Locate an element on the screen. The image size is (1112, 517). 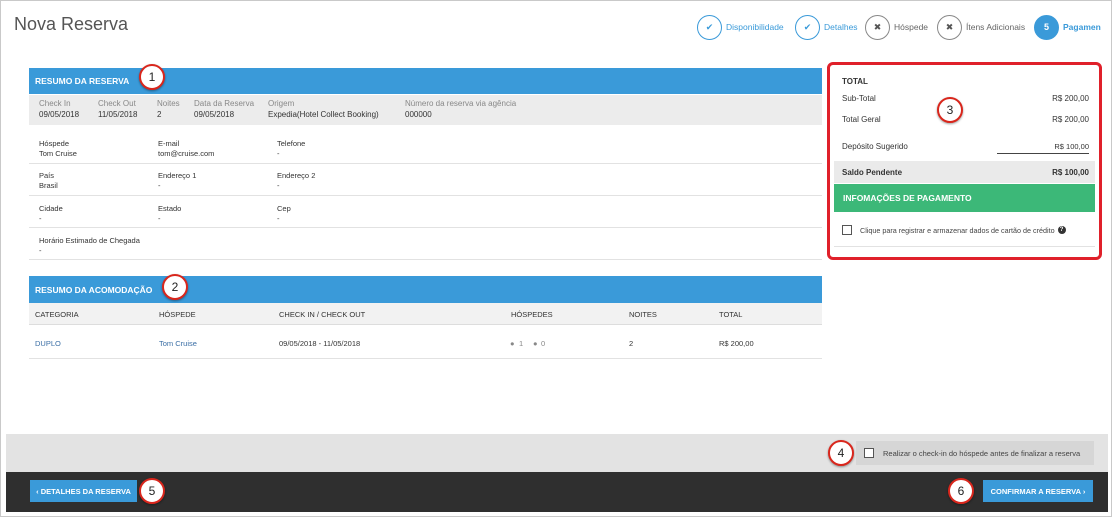
field-value: tom@cruise.com is located at coordinates (186, 153).